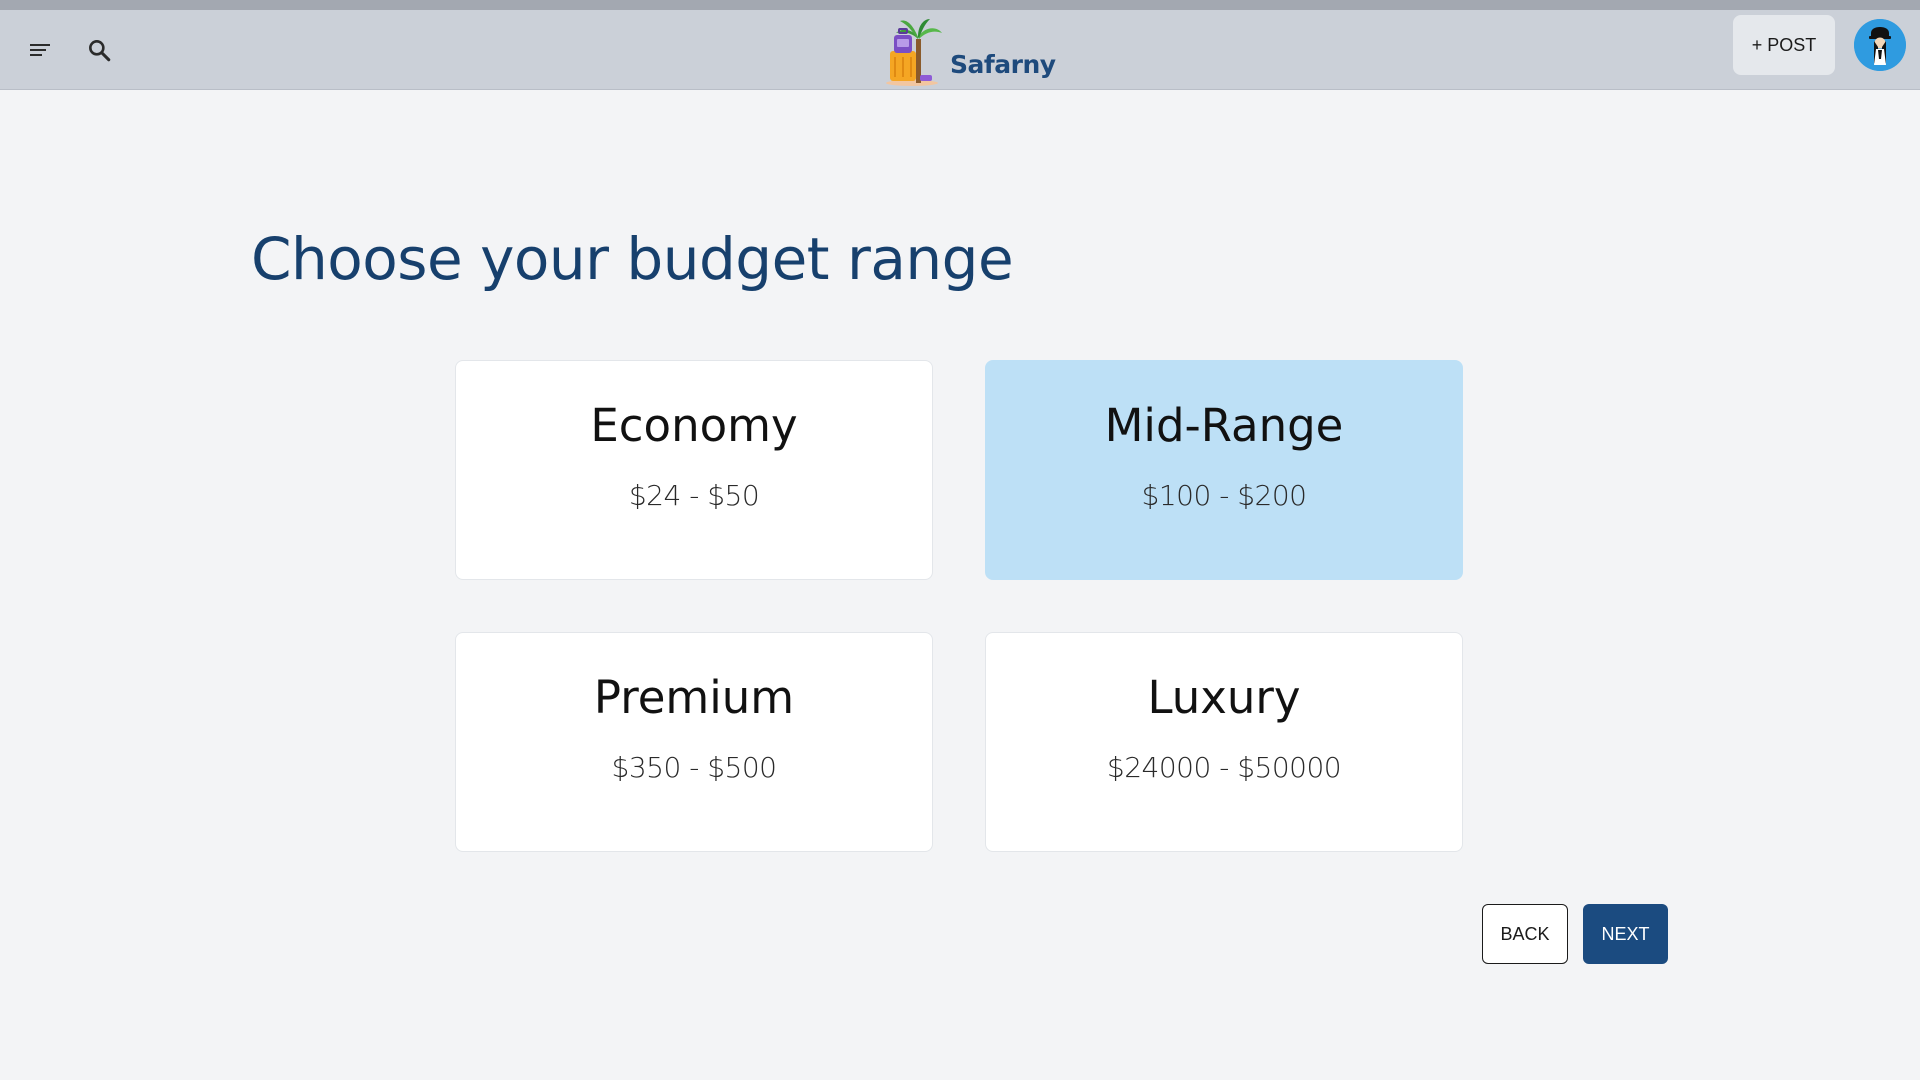 This screenshot has height=1080, width=1920. I want to click on menu-button, so click(40, 50).